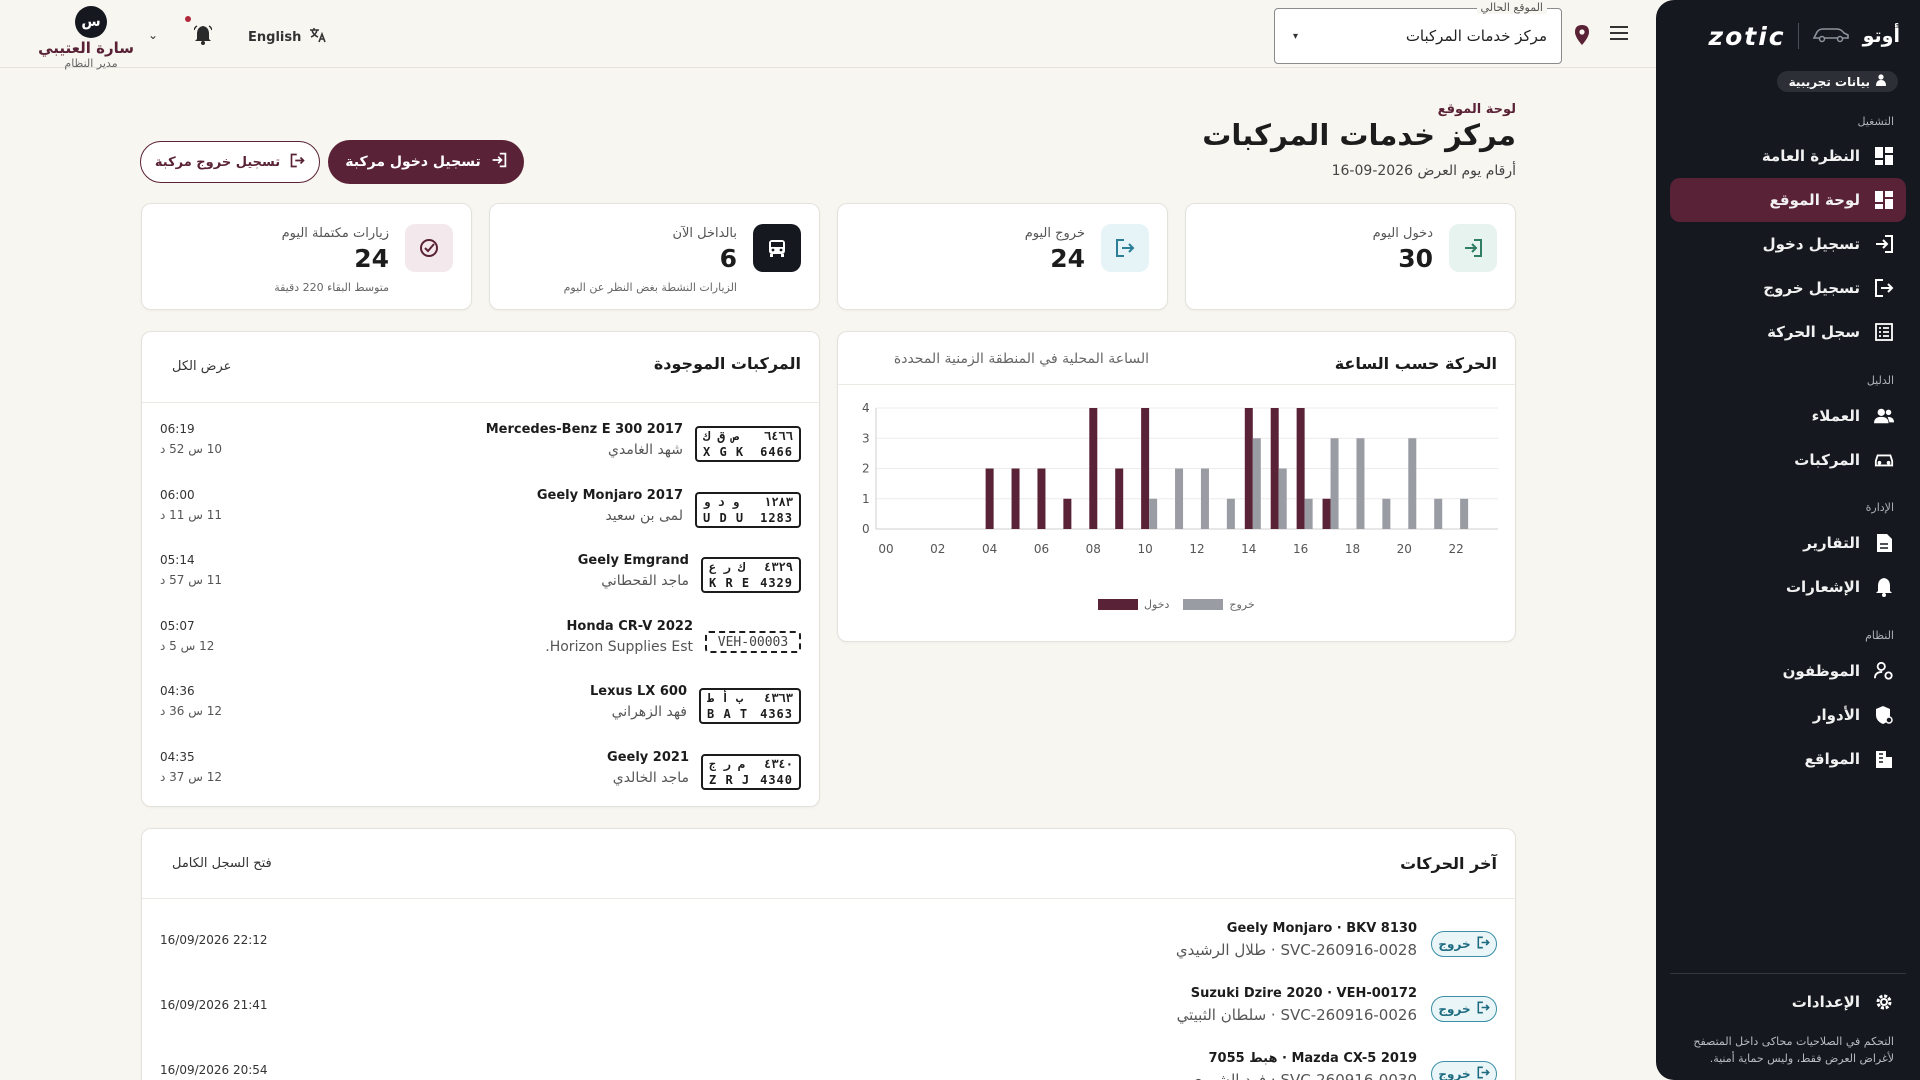 Image resolution: width=1920 pixels, height=1080 pixels. Describe the element at coordinates (1180, 478) in the screenshot. I see `hourly-bar-chart: 0123400 02 04 06 08 10 12 14 16 18 20 22` at that location.